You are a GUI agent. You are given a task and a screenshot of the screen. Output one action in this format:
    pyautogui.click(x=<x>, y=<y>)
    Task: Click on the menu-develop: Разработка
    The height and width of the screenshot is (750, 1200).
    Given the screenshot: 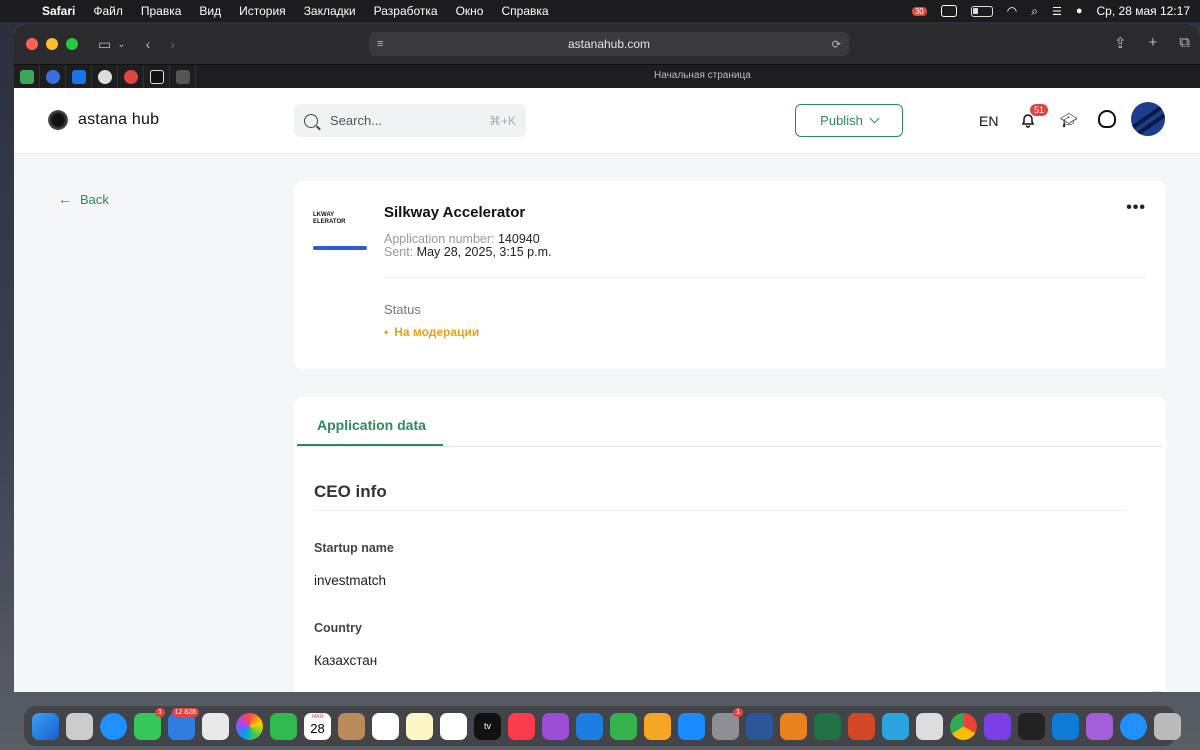 What is the action you would take?
    pyautogui.click(x=406, y=11)
    